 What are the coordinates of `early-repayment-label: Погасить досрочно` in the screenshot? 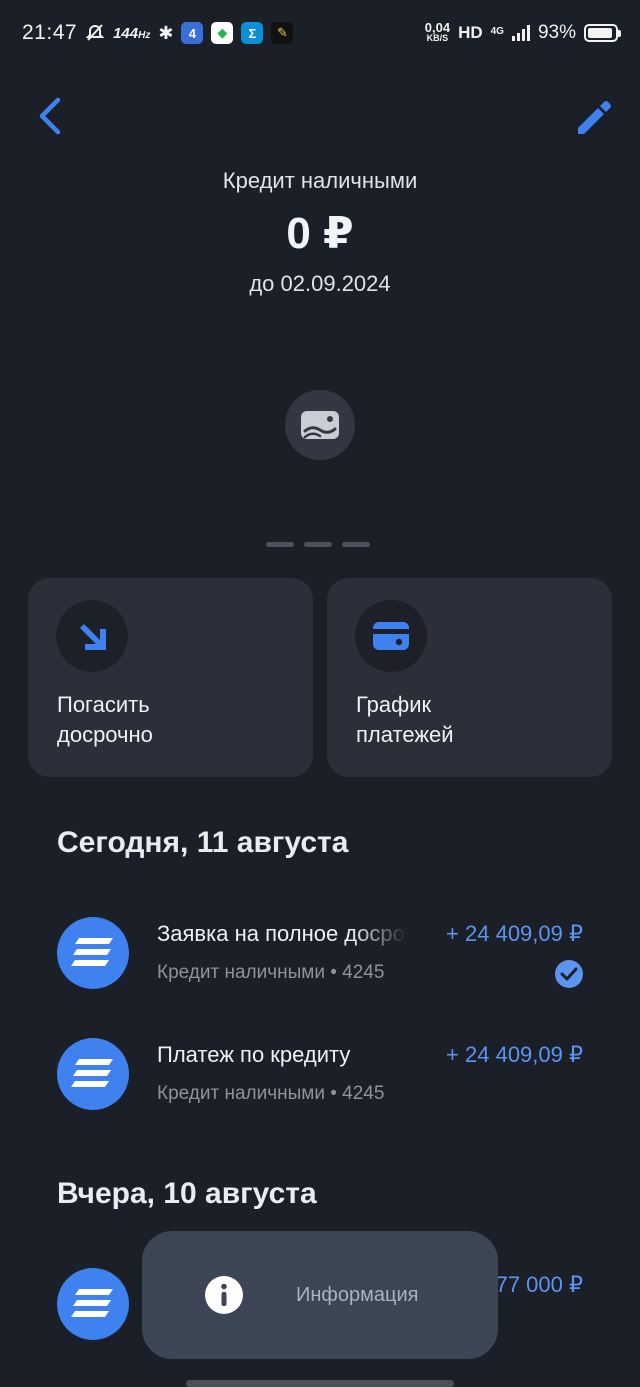 It's located at (105, 719).